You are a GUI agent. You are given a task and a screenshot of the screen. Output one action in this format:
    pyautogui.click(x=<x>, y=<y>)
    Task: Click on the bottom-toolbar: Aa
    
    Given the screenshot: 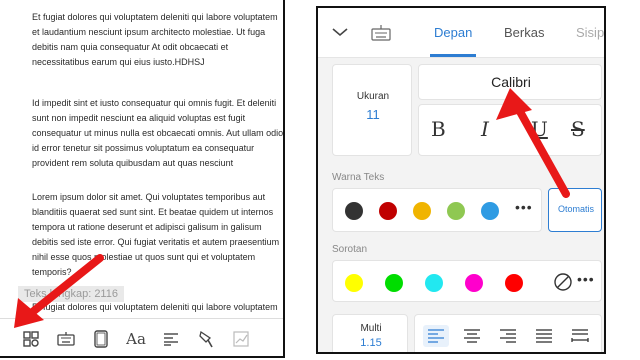 What is the action you would take?
    pyautogui.click(x=141, y=337)
    